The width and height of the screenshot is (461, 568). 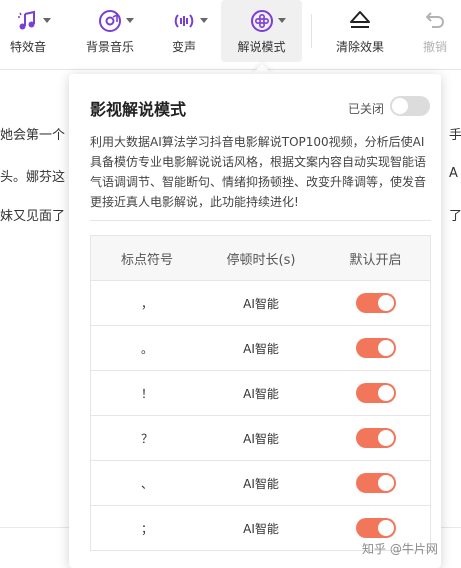 What do you see at coordinates (27, 47) in the screenshot?
I see `sound-effect-label: 特效音` at bounding box center [27, 47].